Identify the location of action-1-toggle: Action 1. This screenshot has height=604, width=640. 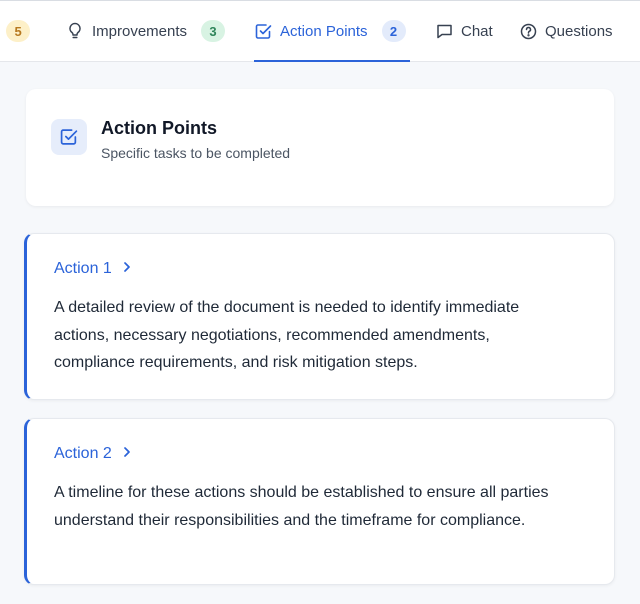
(93, 269).